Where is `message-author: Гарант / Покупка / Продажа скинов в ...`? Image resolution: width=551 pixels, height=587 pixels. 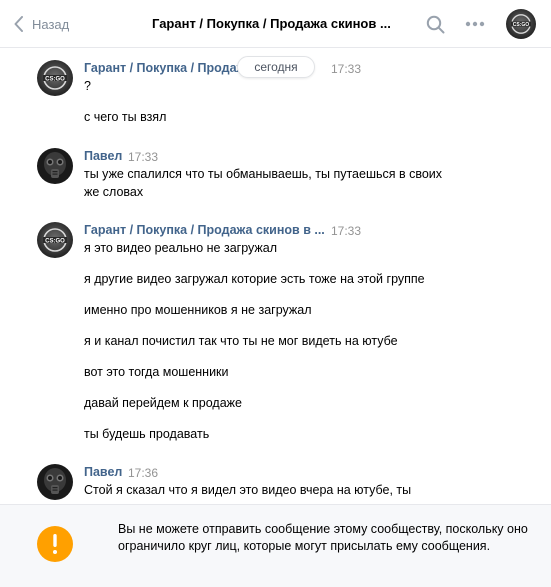
message-author: Гарант / Покупка / Продажа скинов в ... is located at coordinates (204, 230).